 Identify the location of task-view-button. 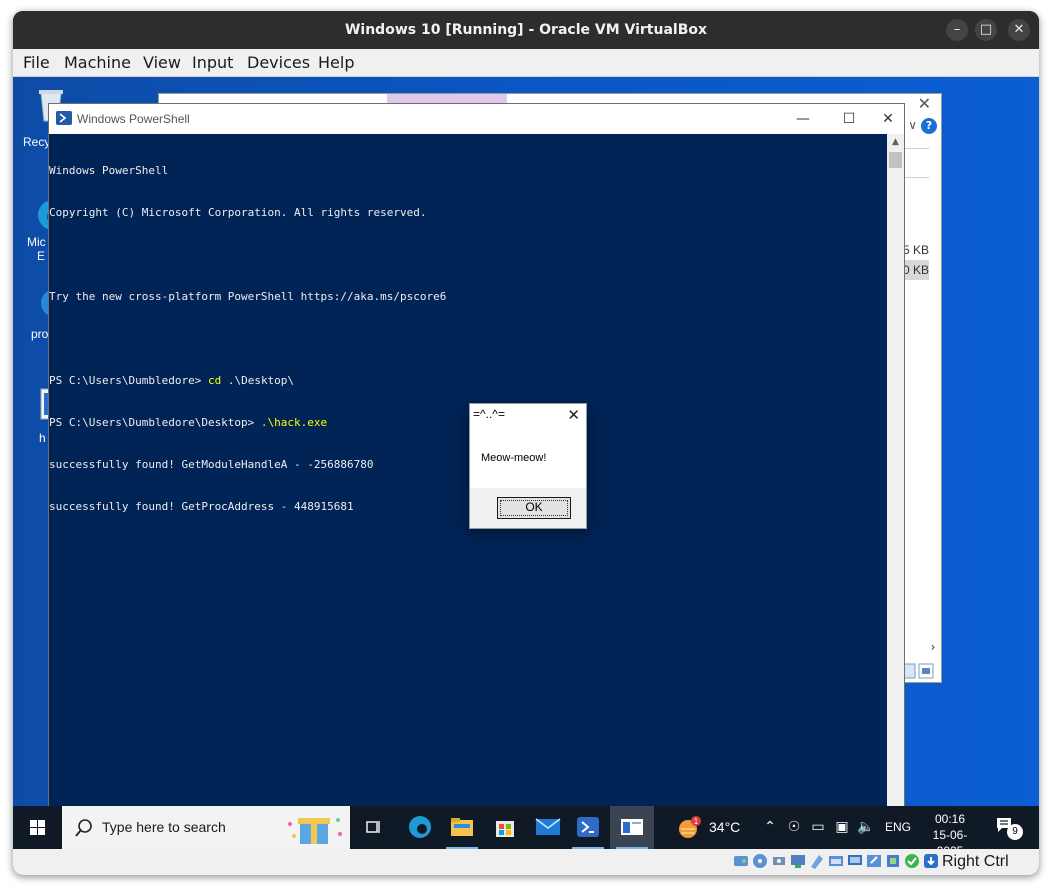
(373, 827).